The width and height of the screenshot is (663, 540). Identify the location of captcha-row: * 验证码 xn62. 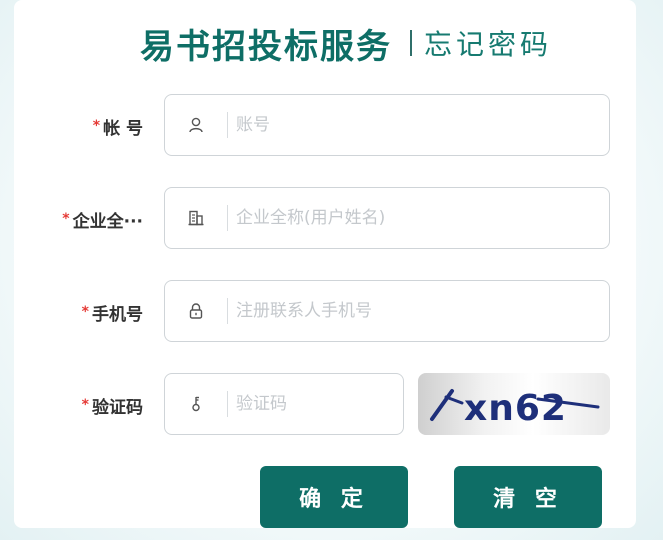
(331, 405).